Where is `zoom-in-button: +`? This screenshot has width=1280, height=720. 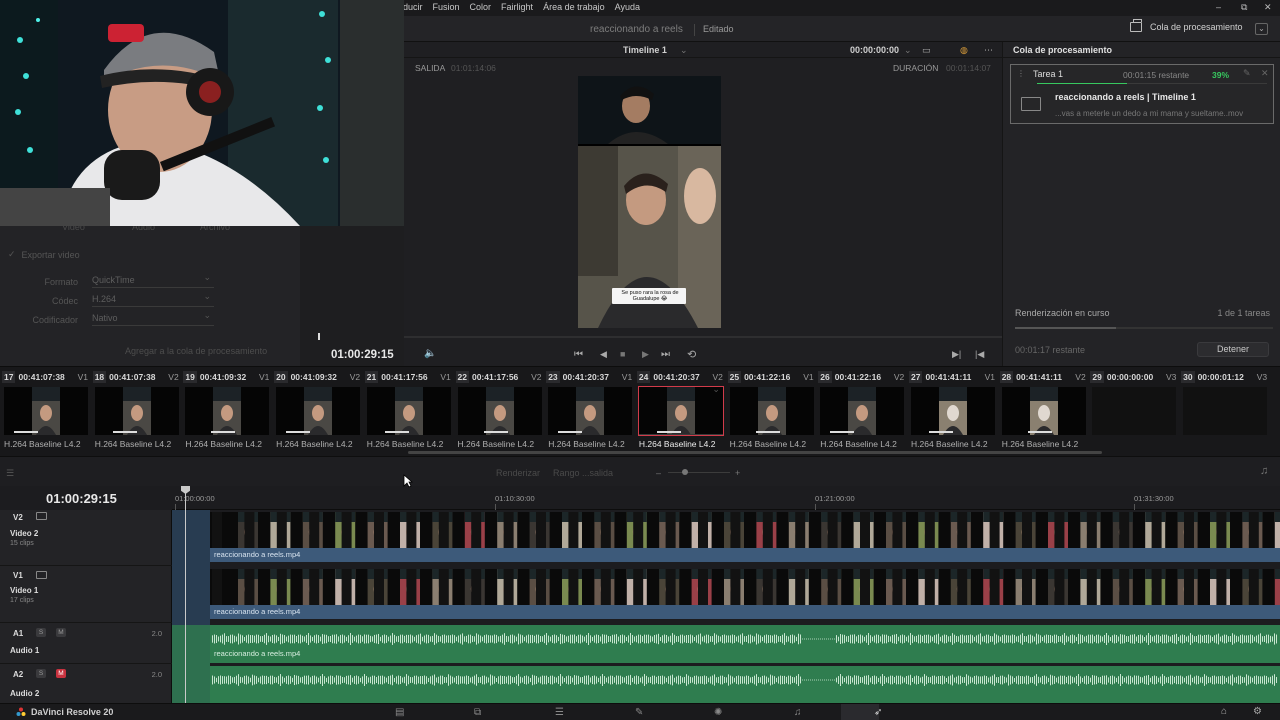 zoom-in-button: + is located at coordinates (737, 473).